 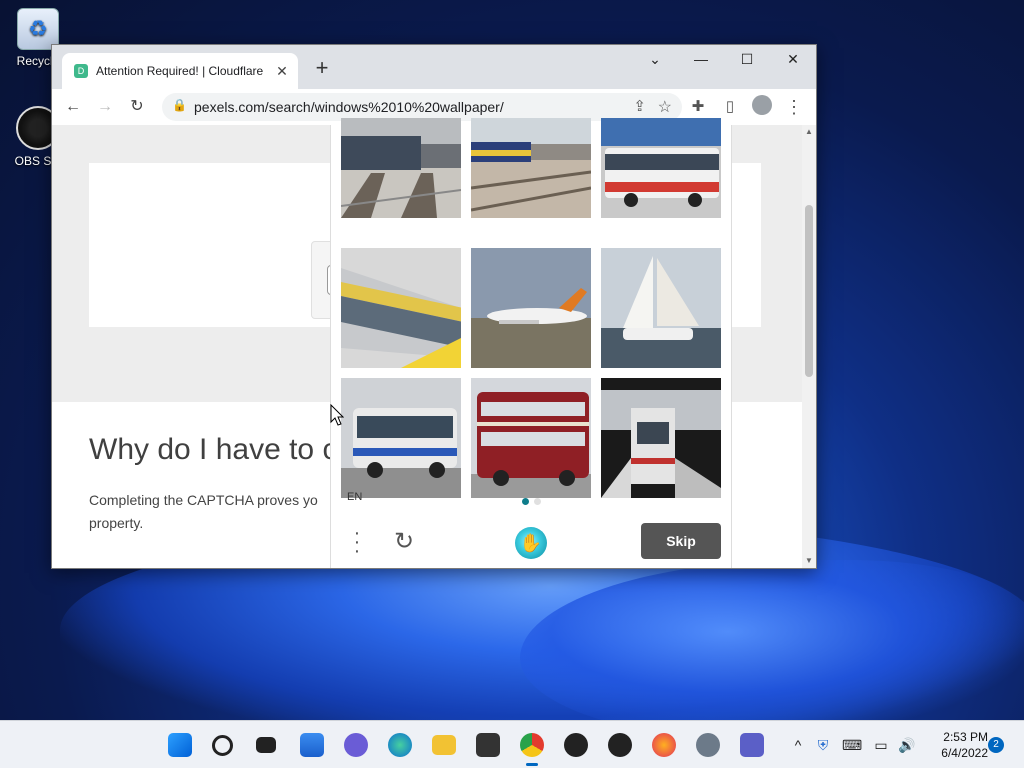 I want to click on system-clock: 2:53 PM 6/4/2022, so click(x=956, y=745).